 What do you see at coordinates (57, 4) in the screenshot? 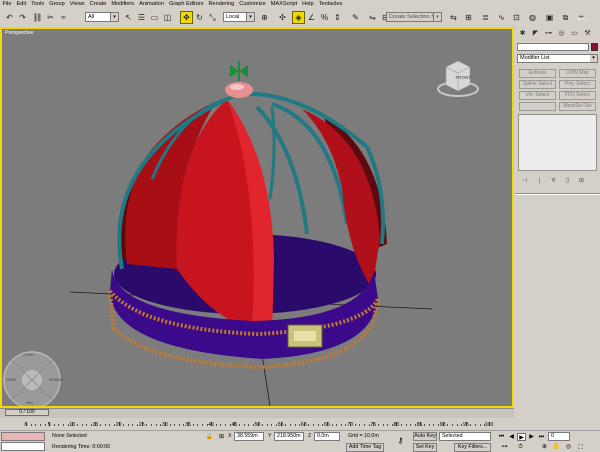
I see `menu-group: Group` at bounding box center [57, 4].